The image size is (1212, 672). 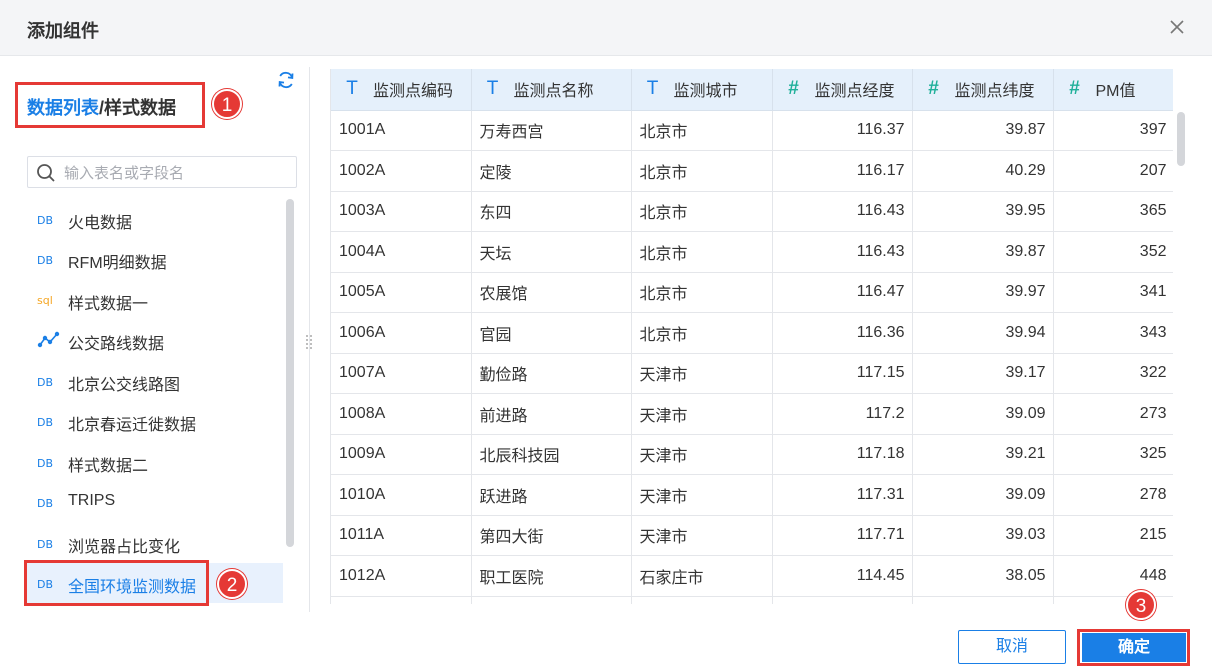 What do you see at coordinates (401, 252) in the screenshot?
I see `table-cell: 1004A` at bounding box center [401, 252].